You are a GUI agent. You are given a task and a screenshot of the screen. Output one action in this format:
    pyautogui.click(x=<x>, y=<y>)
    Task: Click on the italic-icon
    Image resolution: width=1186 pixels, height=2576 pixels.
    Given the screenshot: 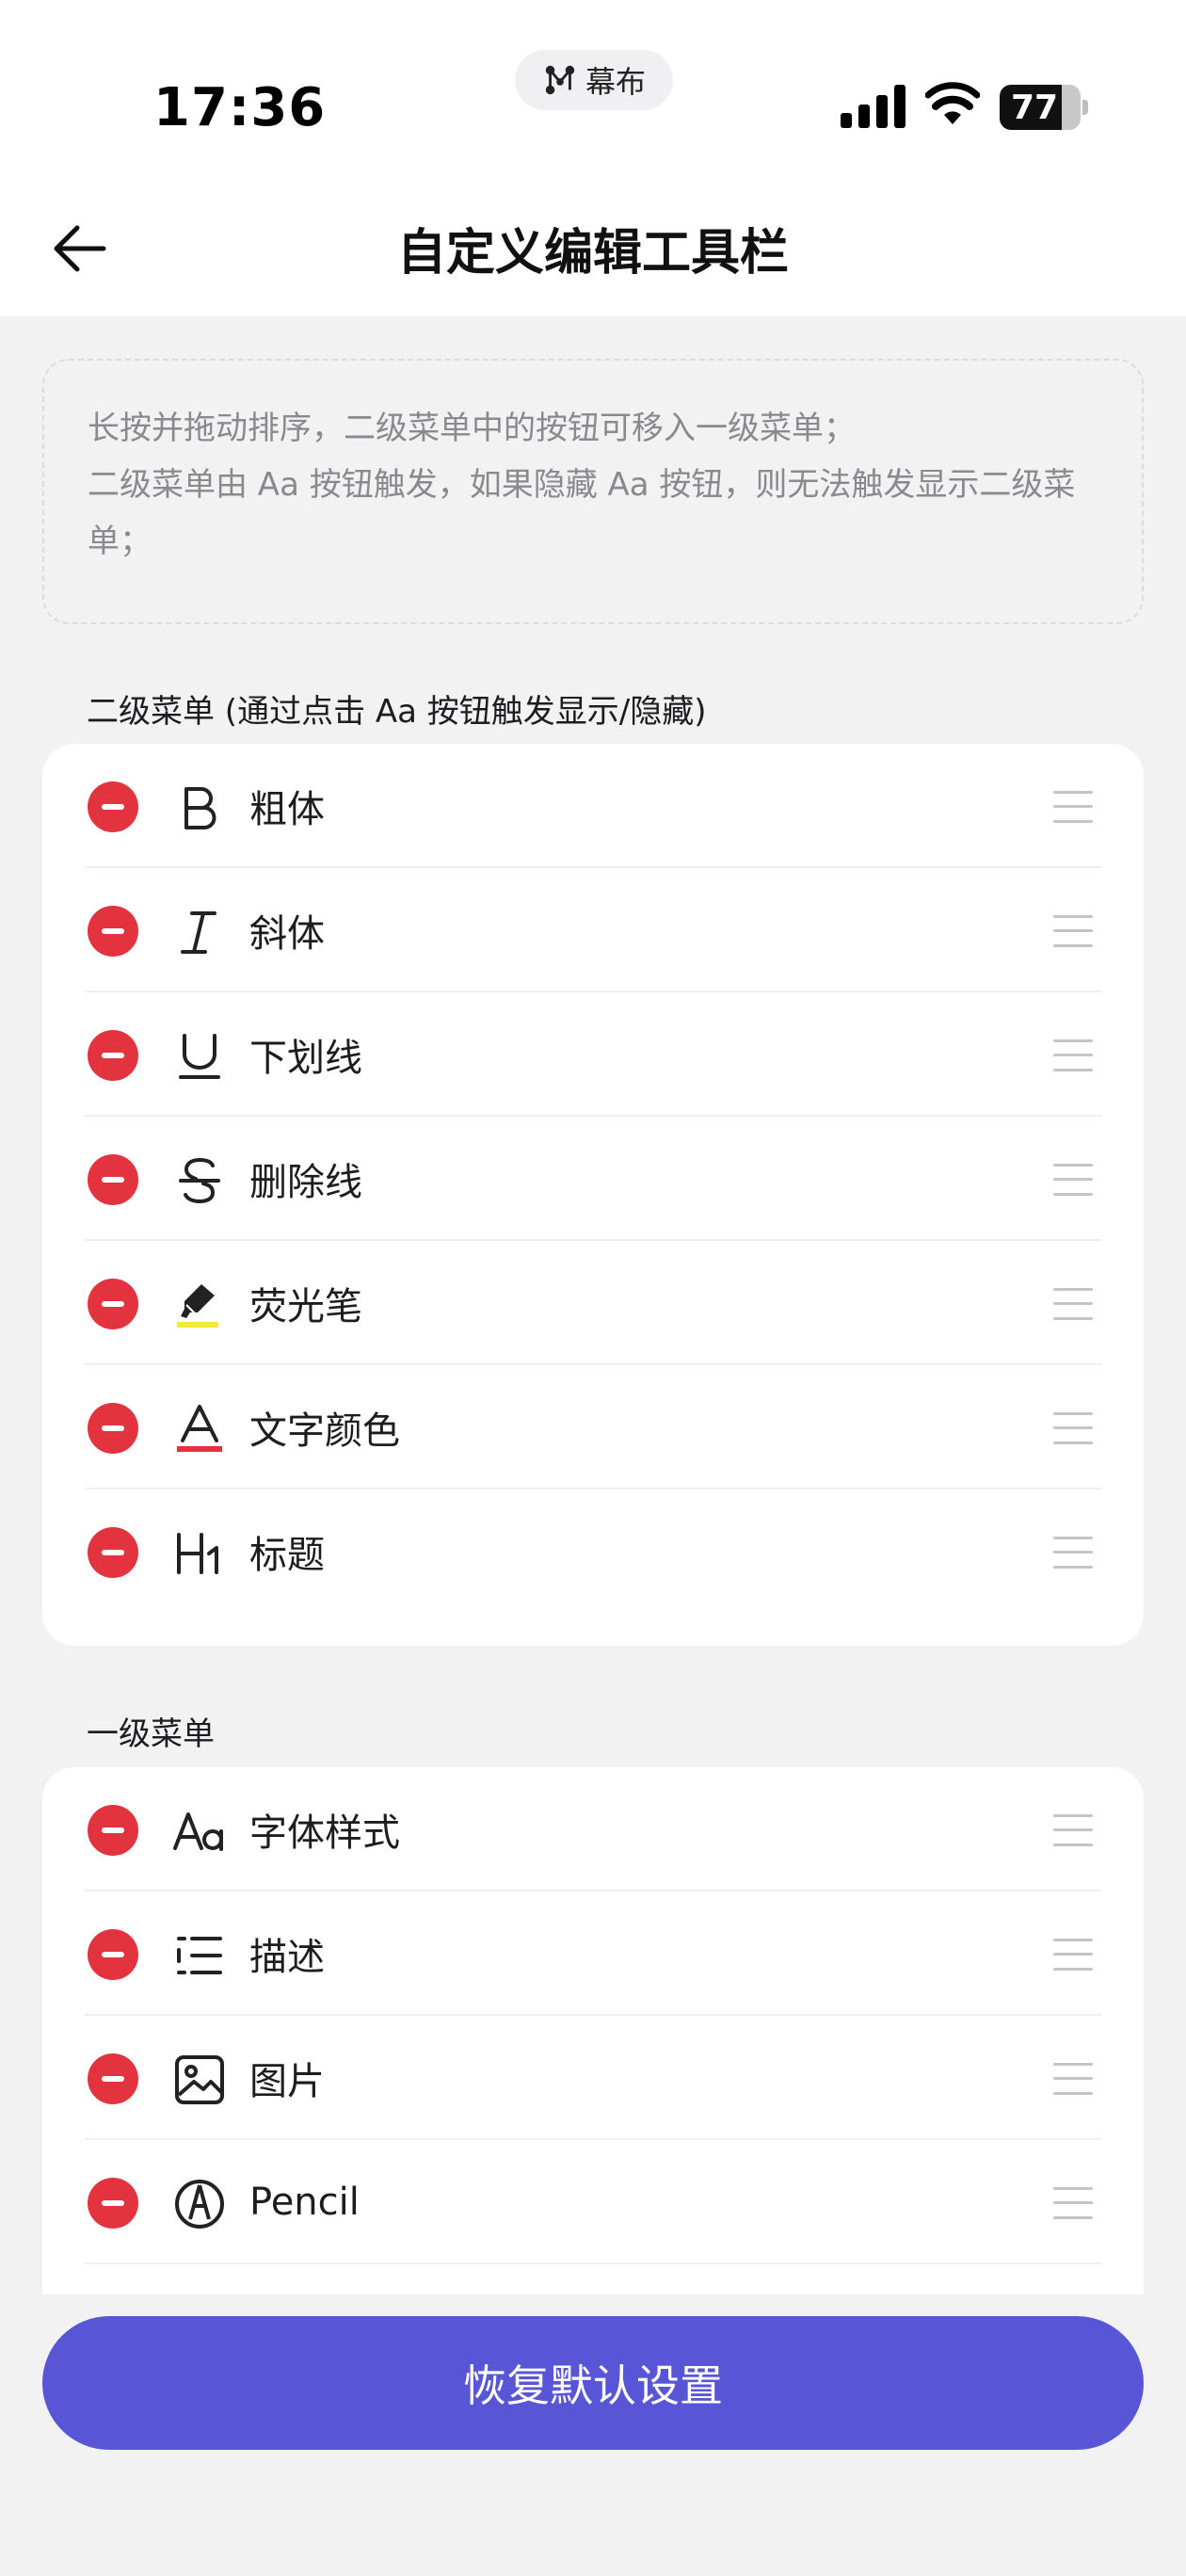 What is the action you would take?
    pyautogui.click(x=198, y=932)
    